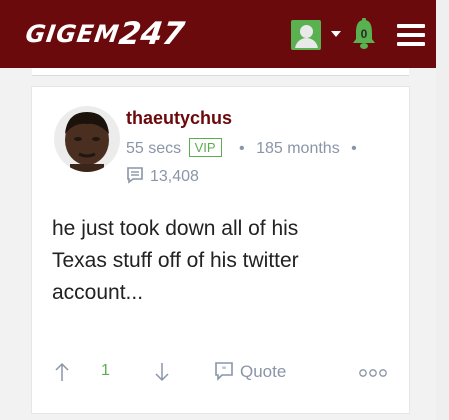 The image size is (449, 420). What do you see at coordinates (174, 176) in the screenshot?
I see `post-count-value: 13,408` at bounding box center [174, 176].